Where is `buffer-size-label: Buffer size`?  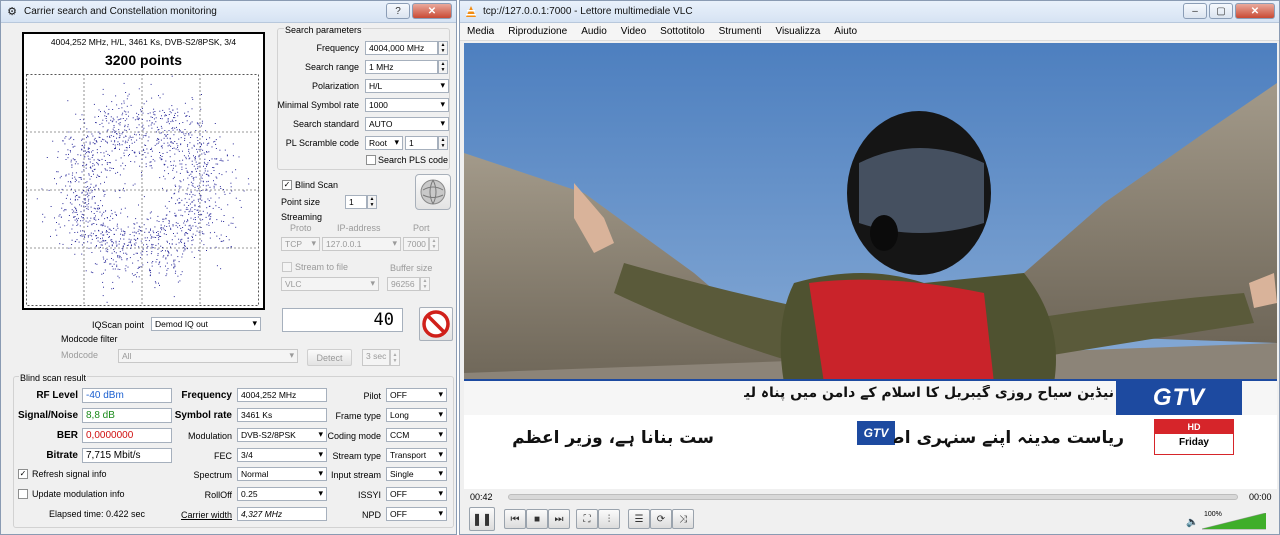
buffer-size-label: Buffer size is located at coordinates (411, 268).